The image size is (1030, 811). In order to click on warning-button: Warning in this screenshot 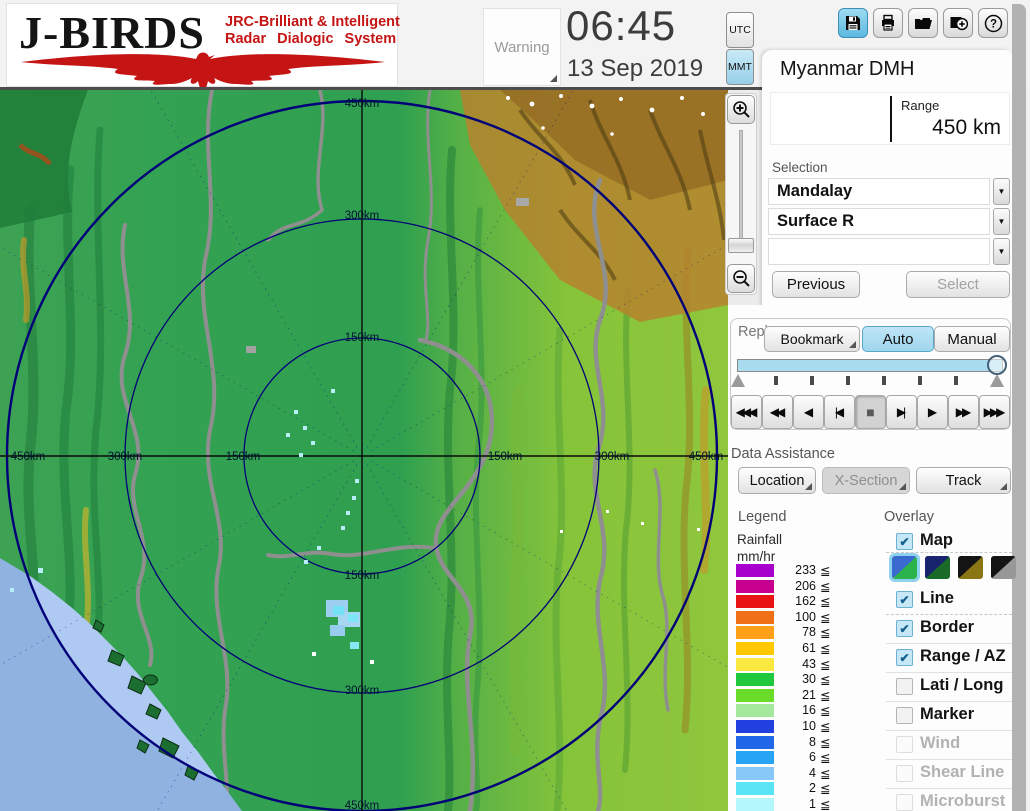, I will do `click(522, 47)`.